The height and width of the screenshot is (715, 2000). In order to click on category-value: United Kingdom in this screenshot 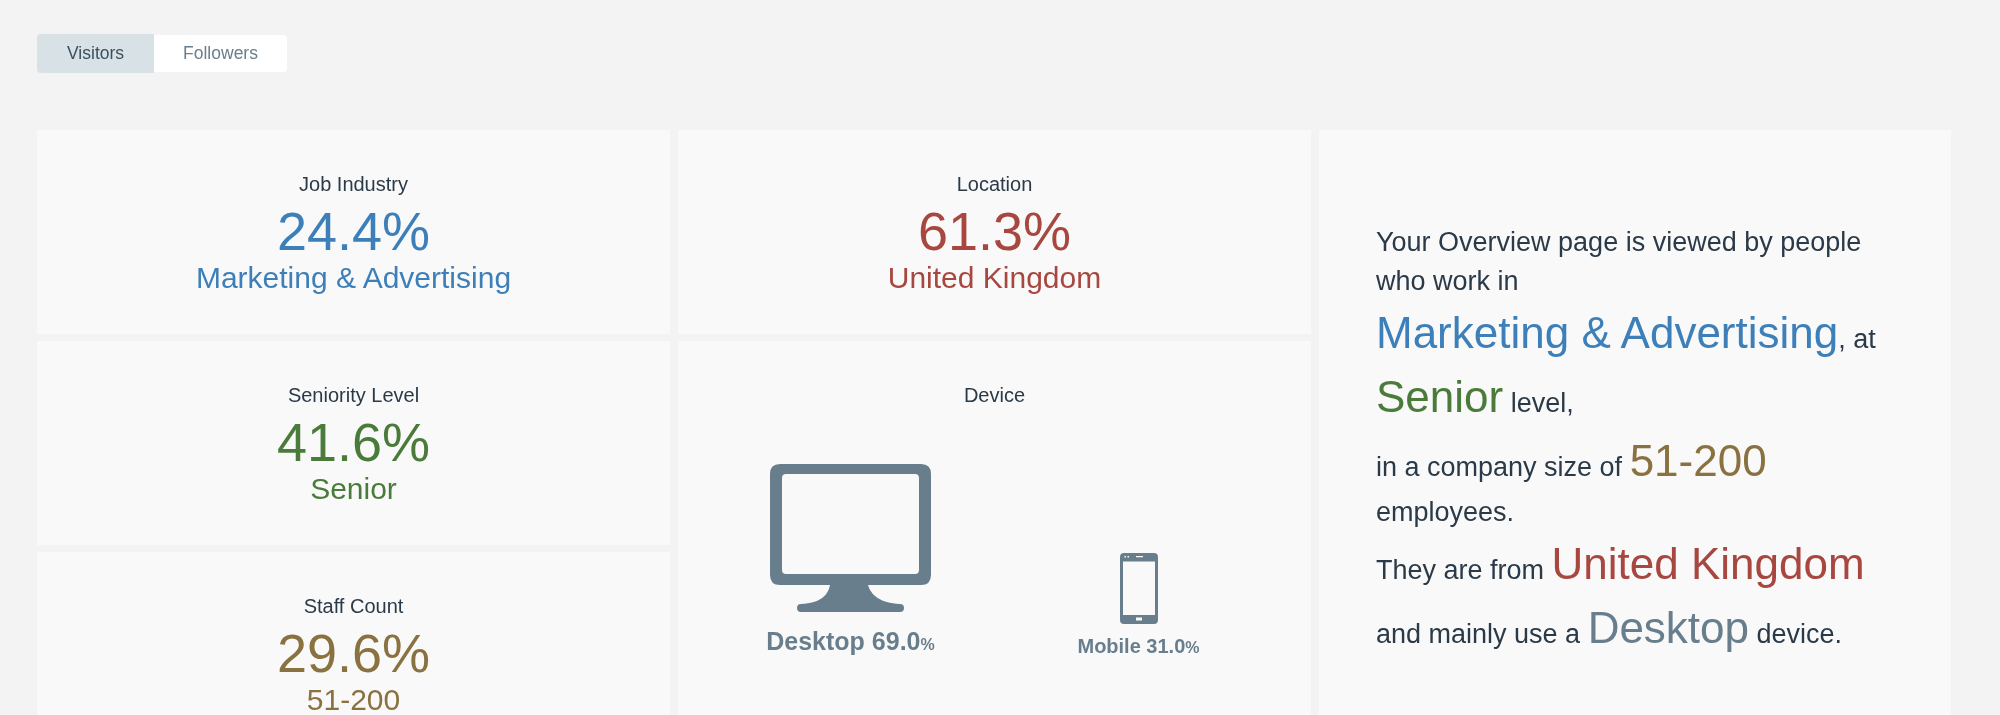, I will do `click(994, 277)`.